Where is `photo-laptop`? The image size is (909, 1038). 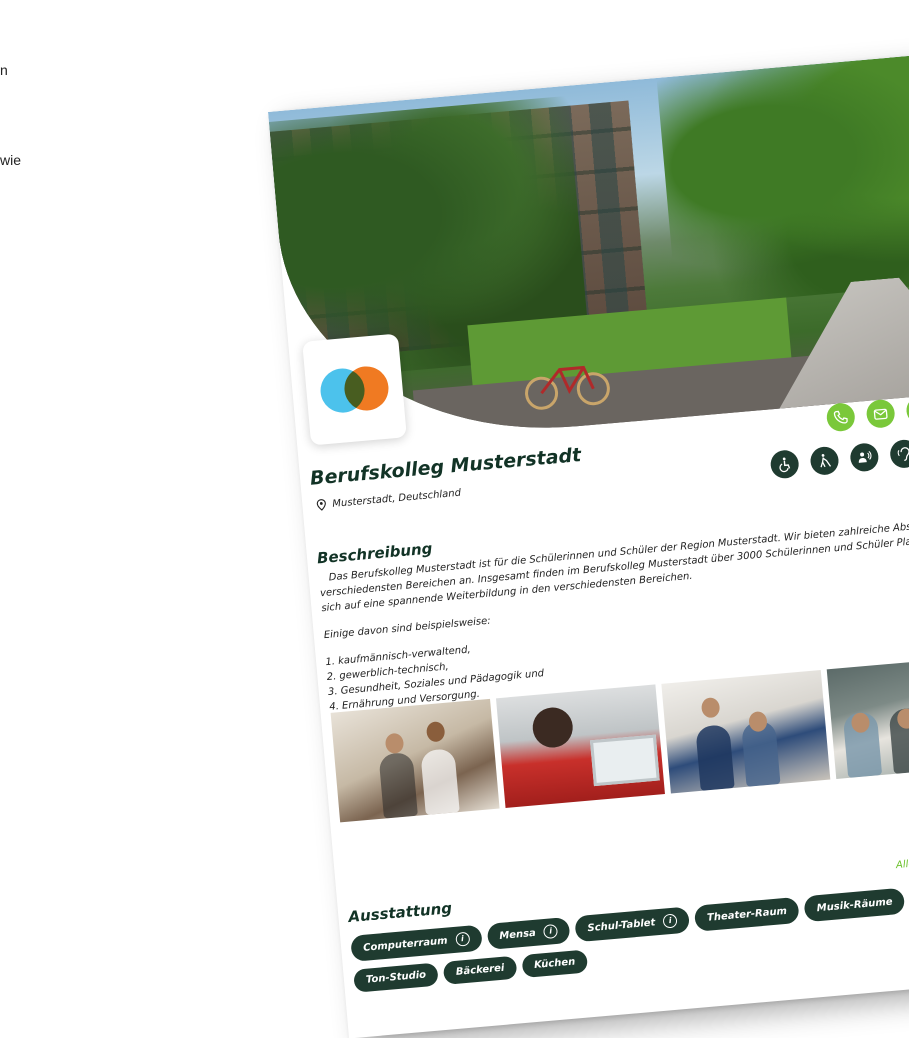
photo-laptop is located at coordinates (624, 760).